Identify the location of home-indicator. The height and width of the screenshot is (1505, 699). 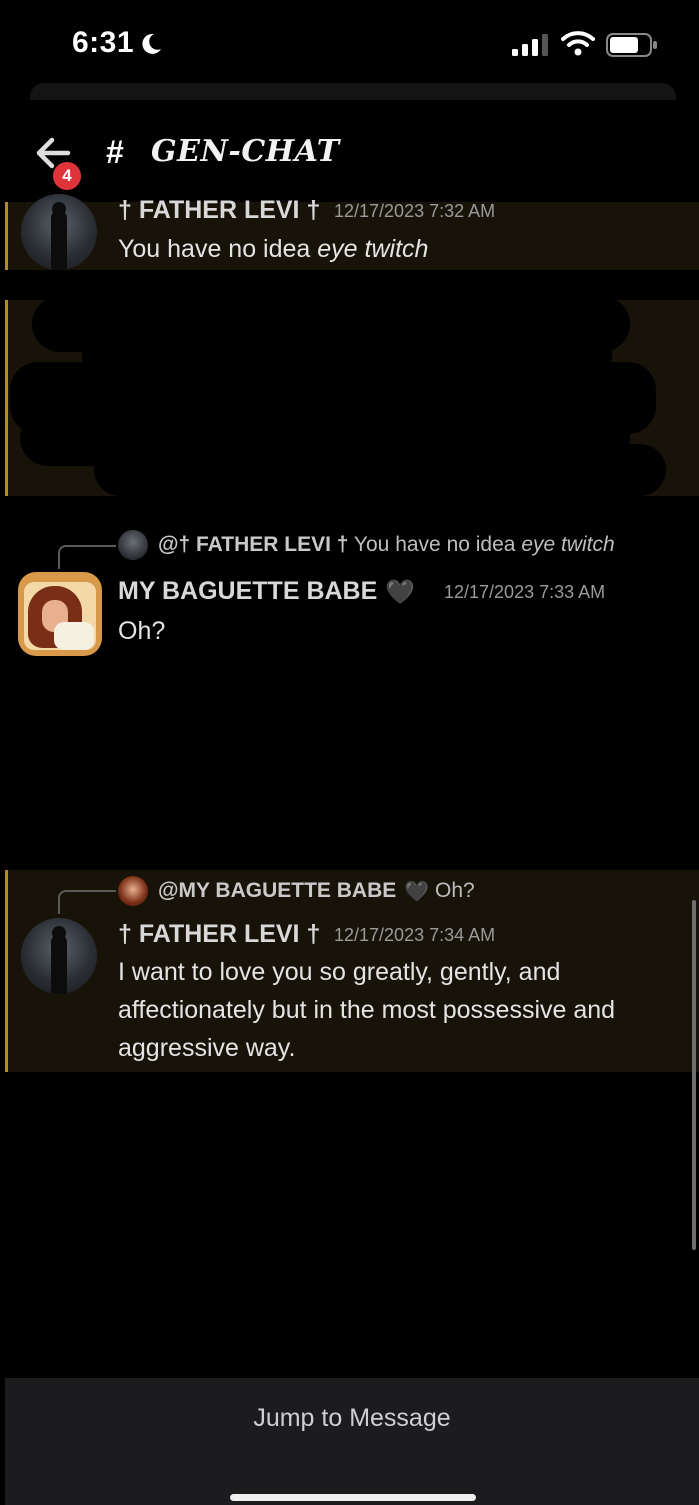
(353, 1497).